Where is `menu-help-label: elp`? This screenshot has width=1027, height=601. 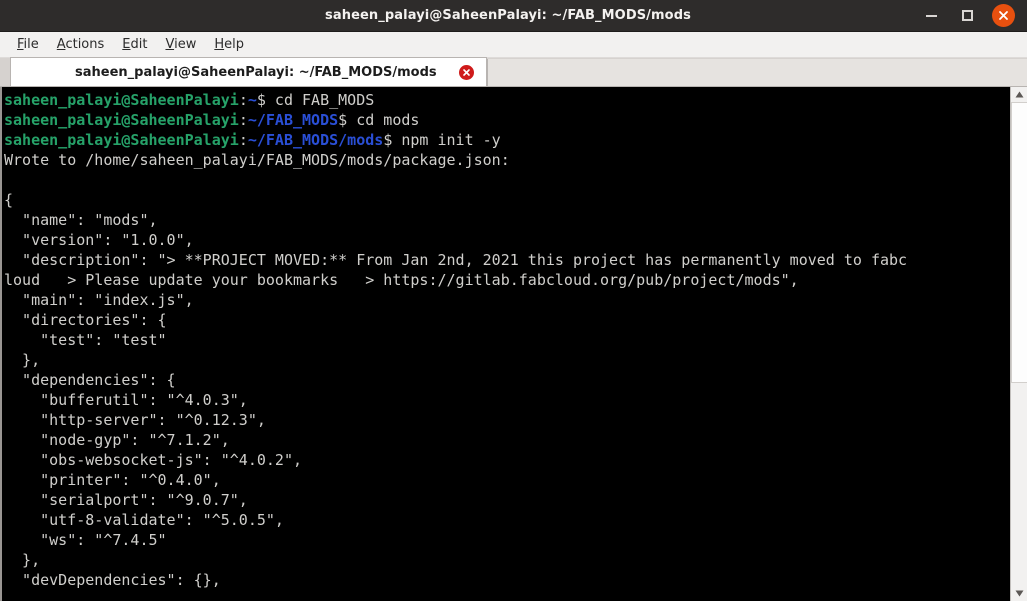
menu-help-label: elp is located at coordinates (234, 44).